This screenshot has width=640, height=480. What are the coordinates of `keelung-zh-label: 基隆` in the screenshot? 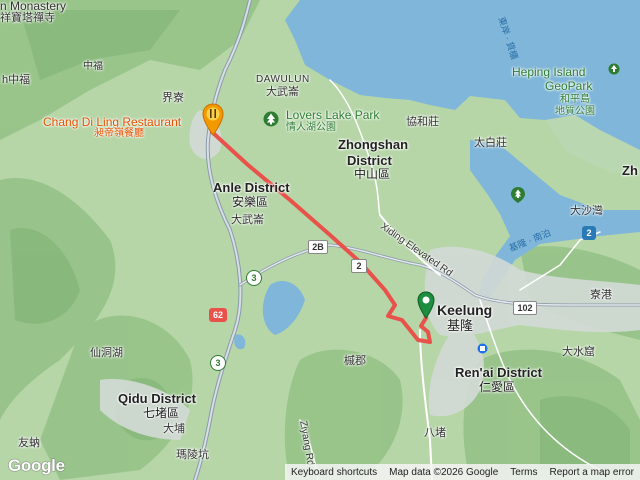 It's located at (460, 325).